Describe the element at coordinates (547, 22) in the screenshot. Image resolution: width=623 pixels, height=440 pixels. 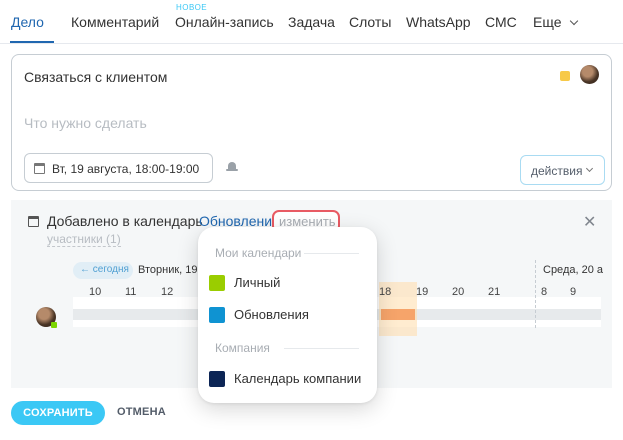
I see `tab-more-label: Еще` at that location.